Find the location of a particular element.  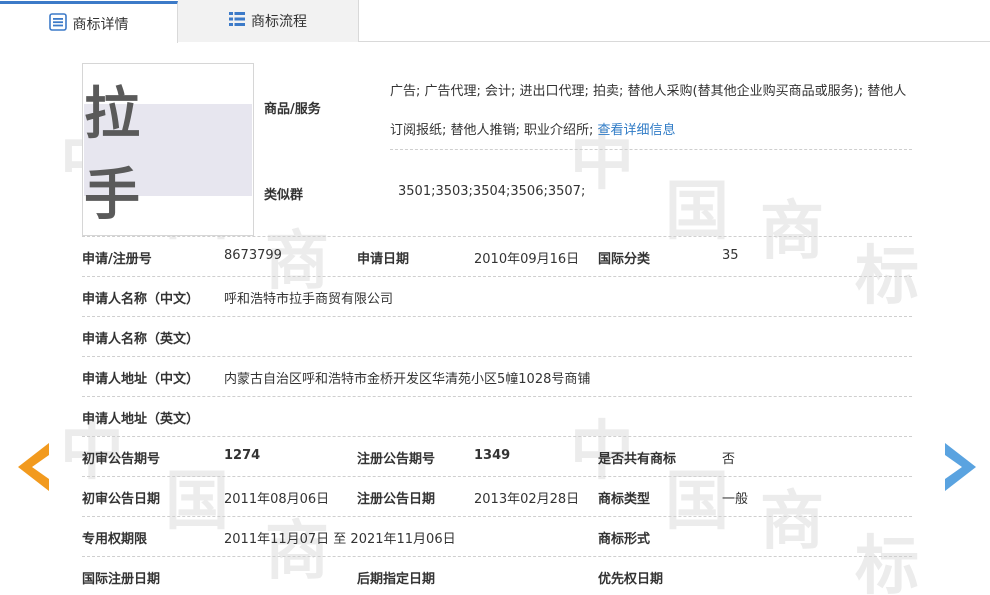

reg-no-value: 8673799 is located at coordinates (253, 255).